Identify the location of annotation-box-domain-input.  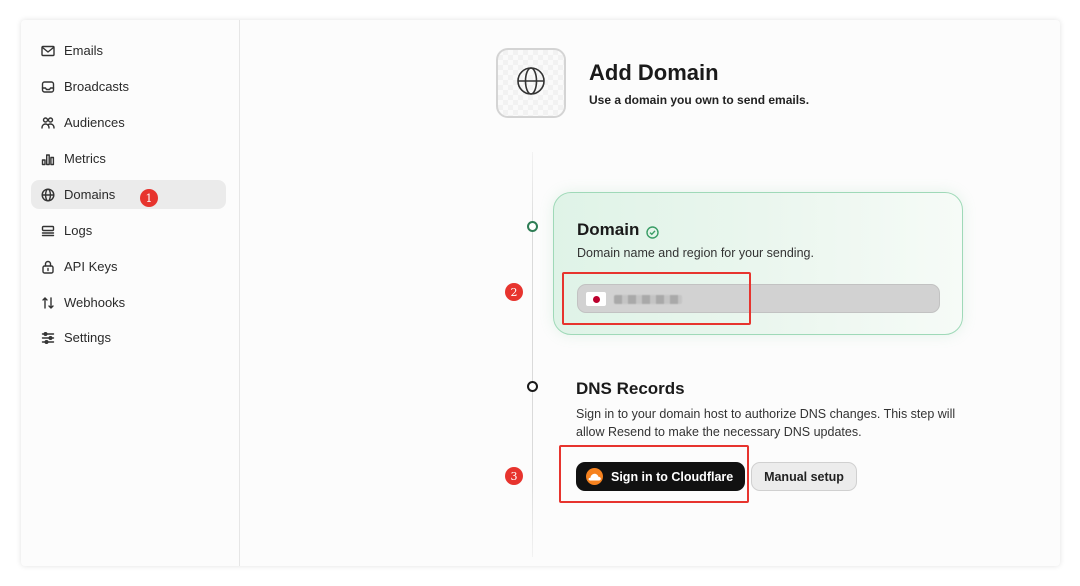
(656, 298).